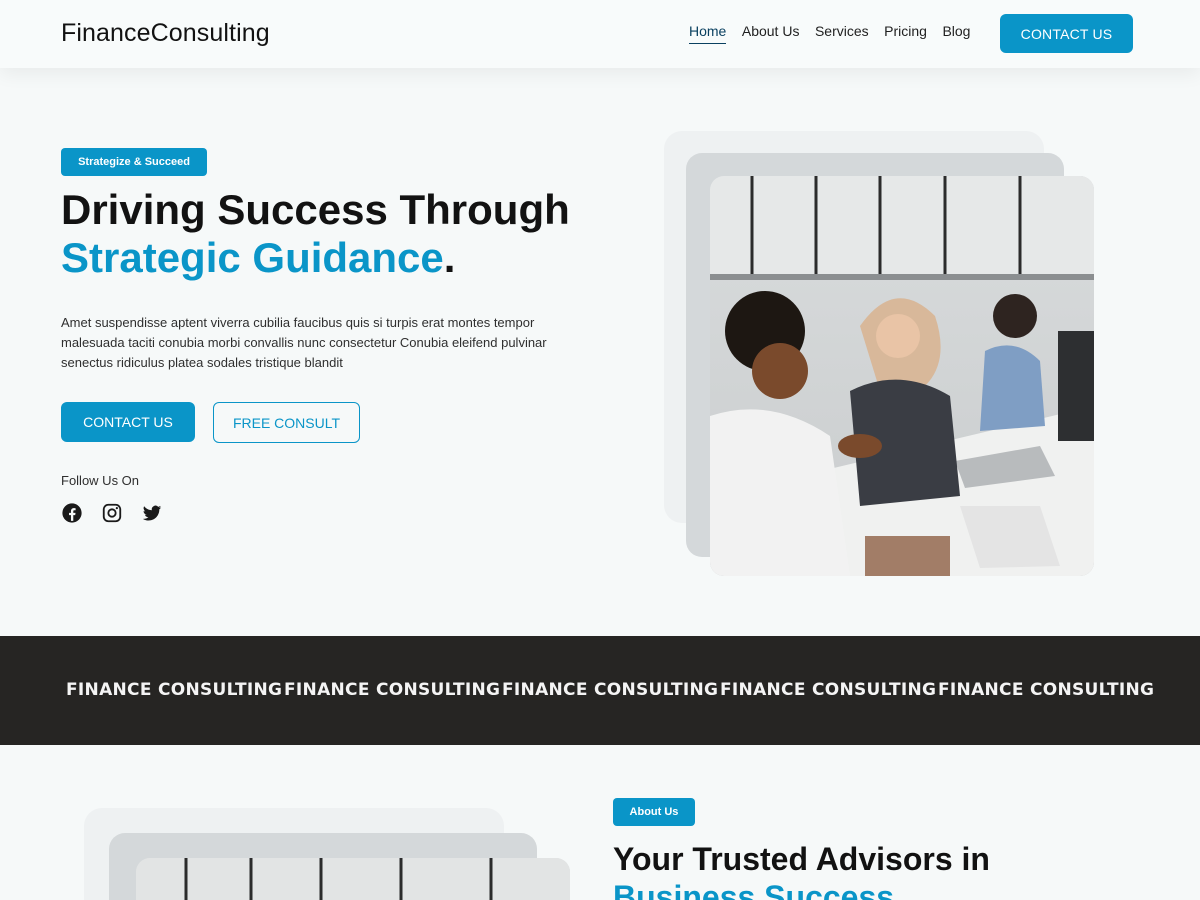  I want to click on nav-about-us: About Us, so click(771, 33).